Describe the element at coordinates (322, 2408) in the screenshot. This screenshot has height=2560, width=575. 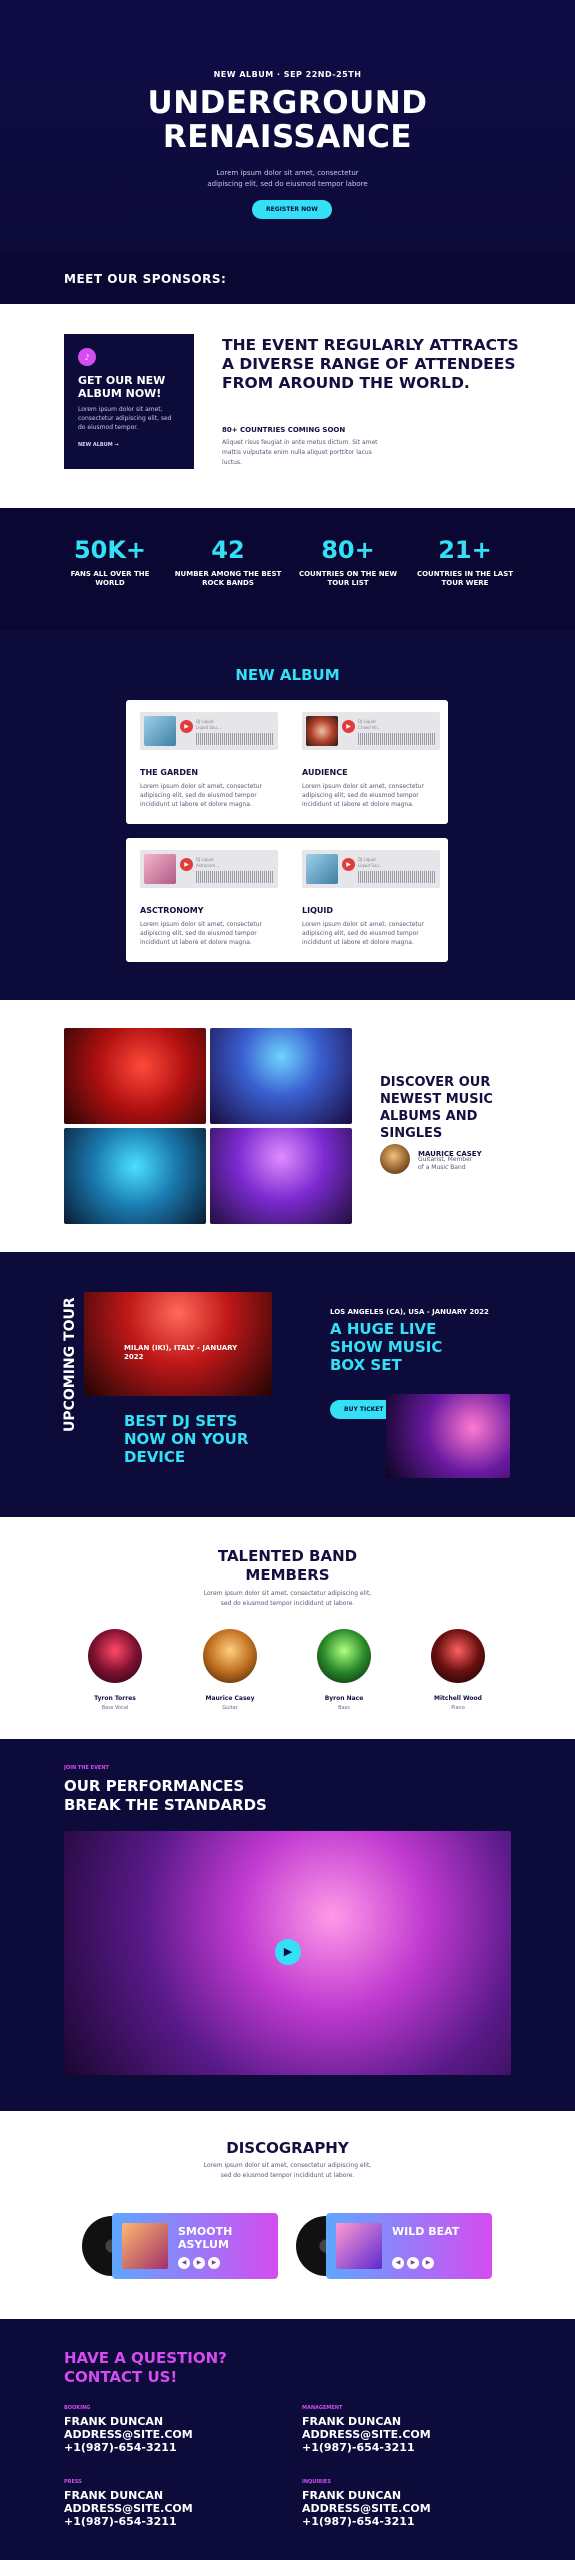
I see `contact-label: MANAGEMENT` at that location.